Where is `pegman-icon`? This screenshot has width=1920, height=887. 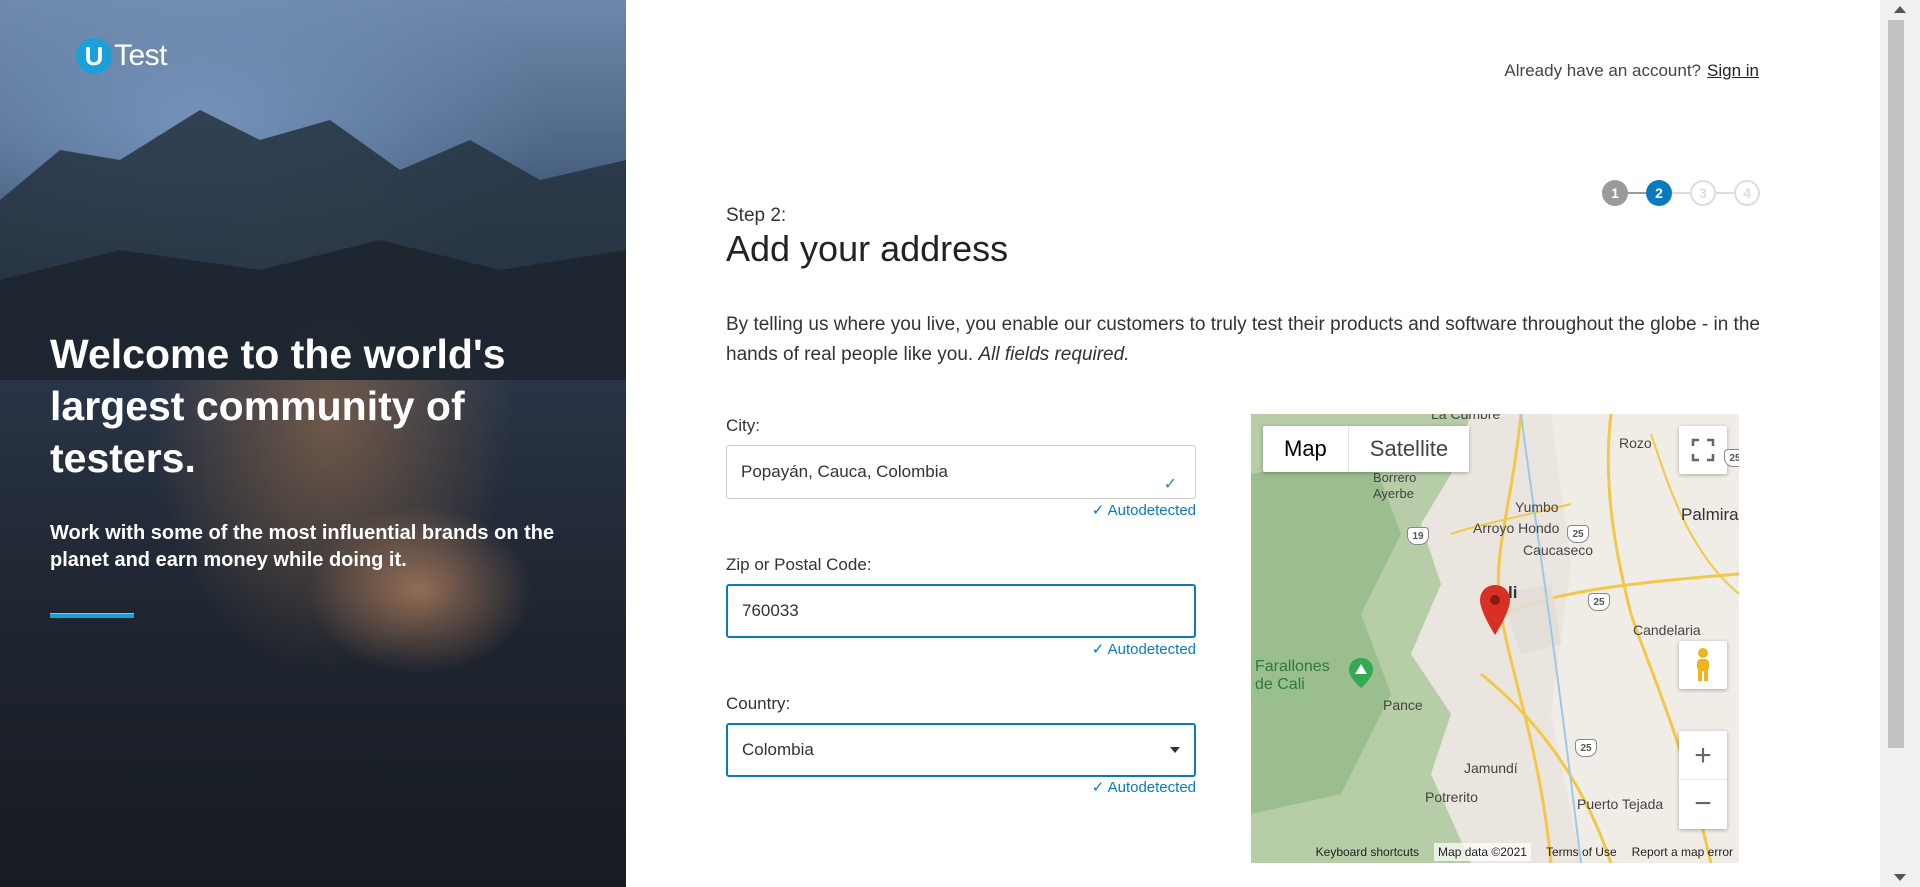 pegman-icon is located at coordinates (1703, 664).